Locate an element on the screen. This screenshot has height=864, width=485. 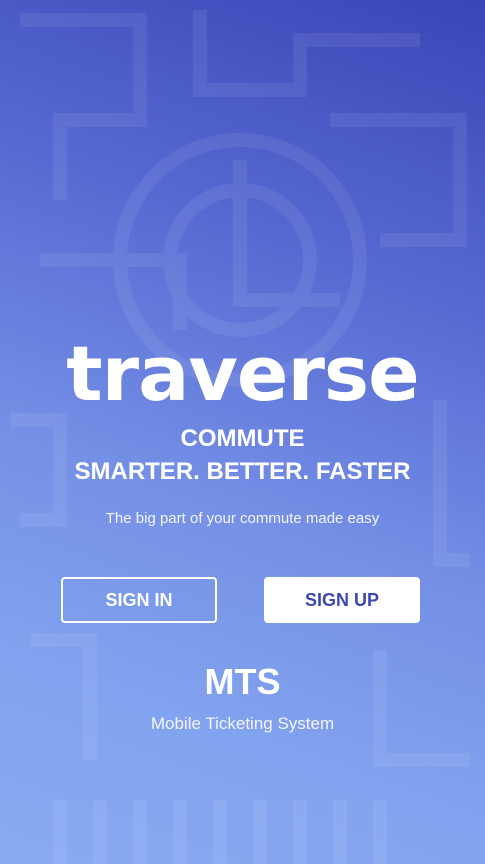
sign-up-button: SIGN UP is located at coordinates (342, 600).